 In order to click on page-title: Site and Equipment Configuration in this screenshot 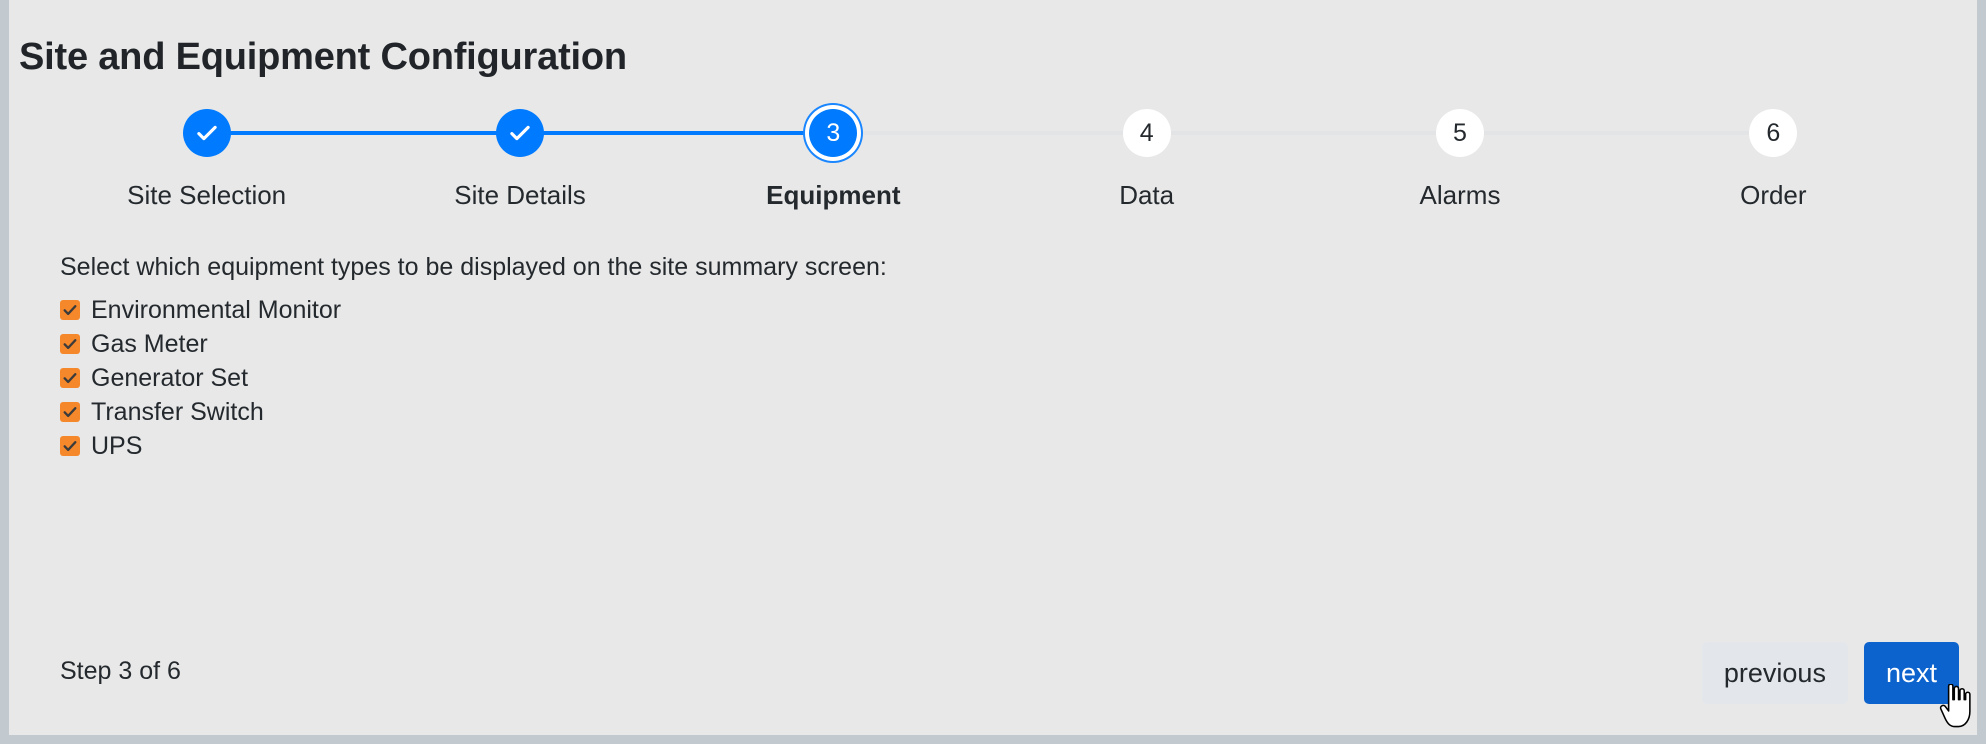, I will do `click(323, 57)`.